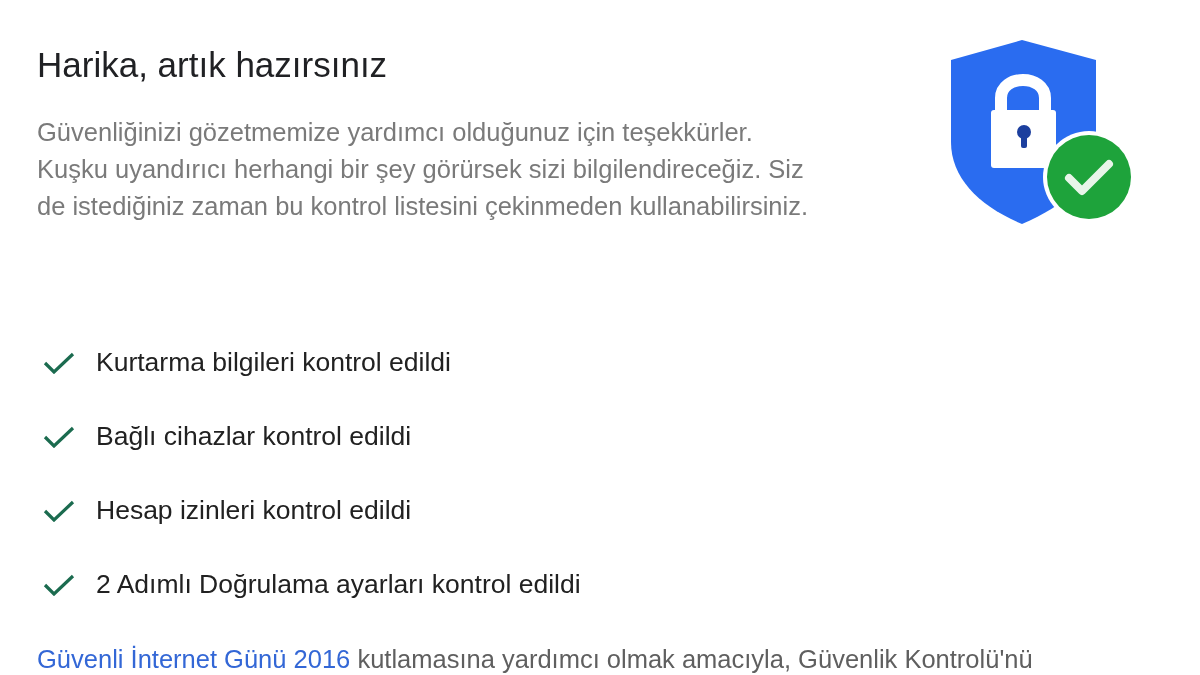  Describe the element at coordinates (254, 511) in the screenshot. I see `checklist-item-text: Hesap izinleri kontrol edildi` at that location.